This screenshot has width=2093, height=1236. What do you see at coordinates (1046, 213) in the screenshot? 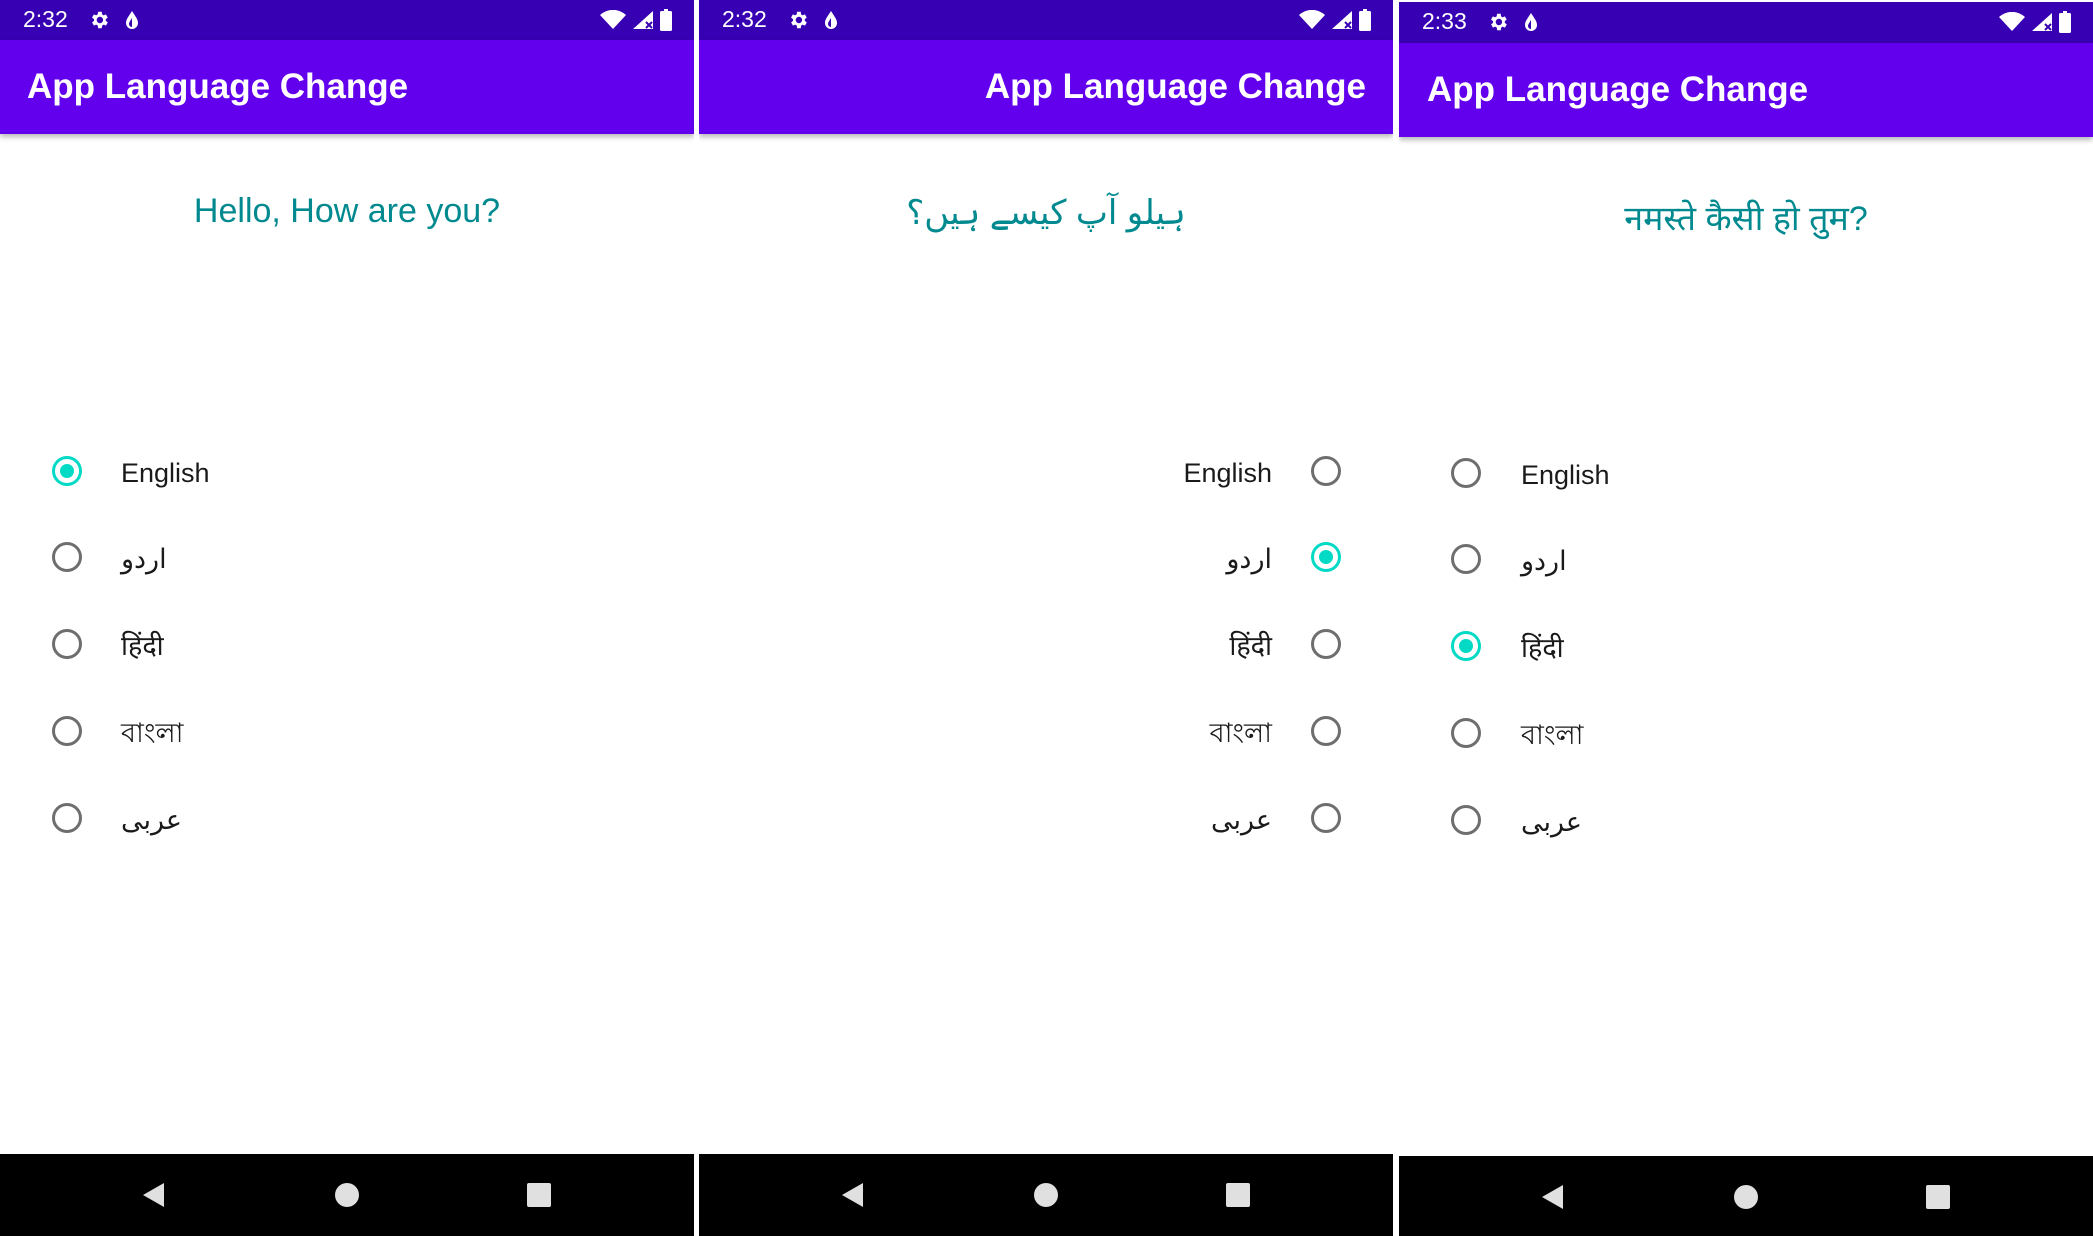
I see `greeting-text: ہیلو آپ کیسے ہیں؟` at bounding box center [1046, 213].